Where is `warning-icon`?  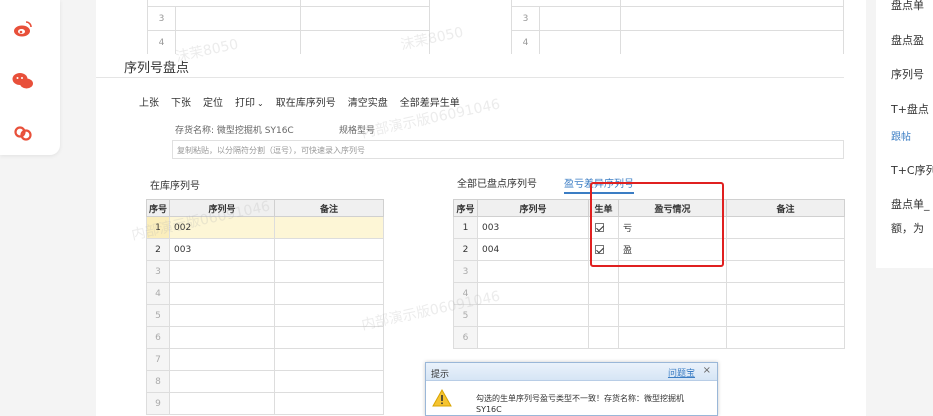 warning-icon is located at coordinates (442, 399).